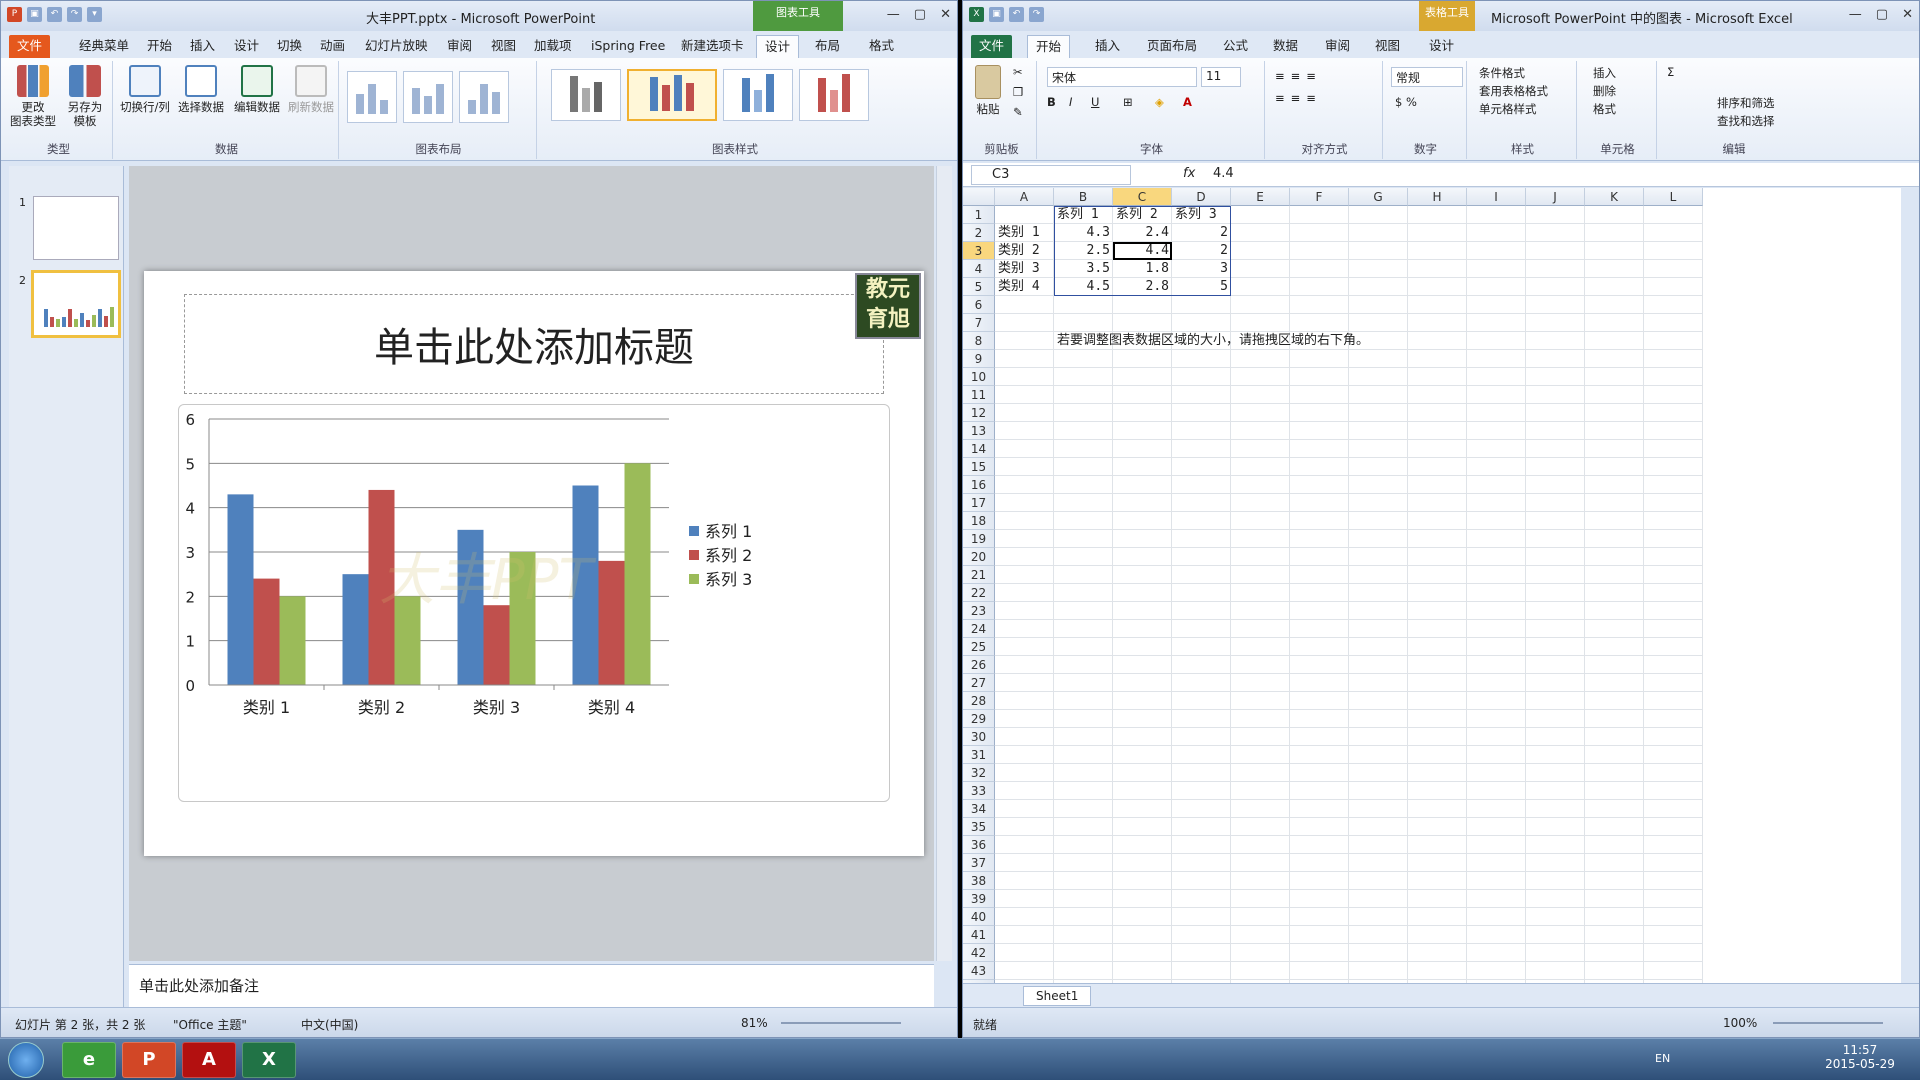 The height and width of the screenshot is (1080, 1920). Describe the element at coordinates (979, 971) in the screenshot. I see `row-header-43: 43` at that location.